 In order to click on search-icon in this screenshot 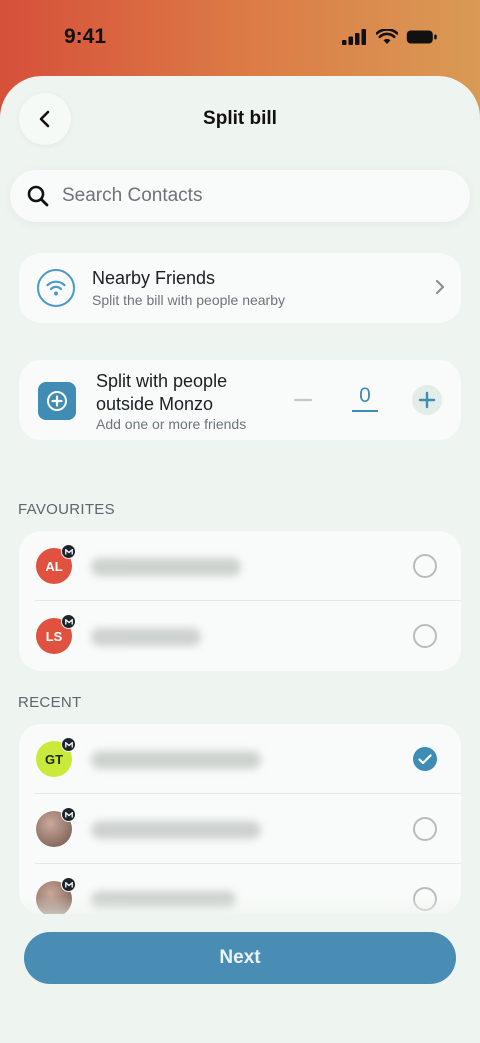, I will do `click(38, 196)`.